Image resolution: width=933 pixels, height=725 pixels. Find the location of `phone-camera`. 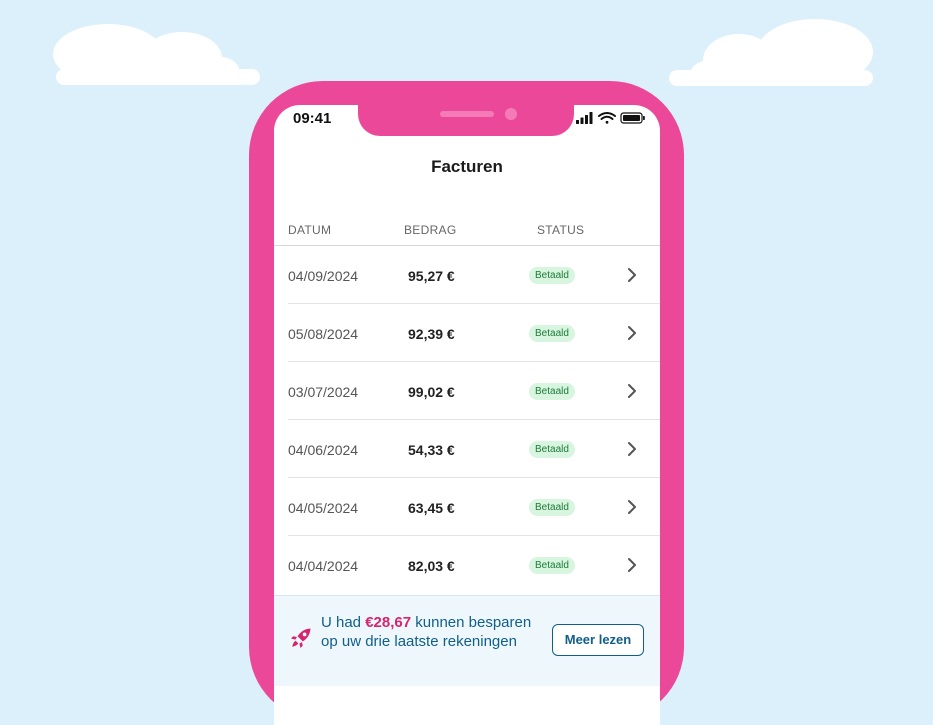

phone-camera is located at coordinates (511, 114).